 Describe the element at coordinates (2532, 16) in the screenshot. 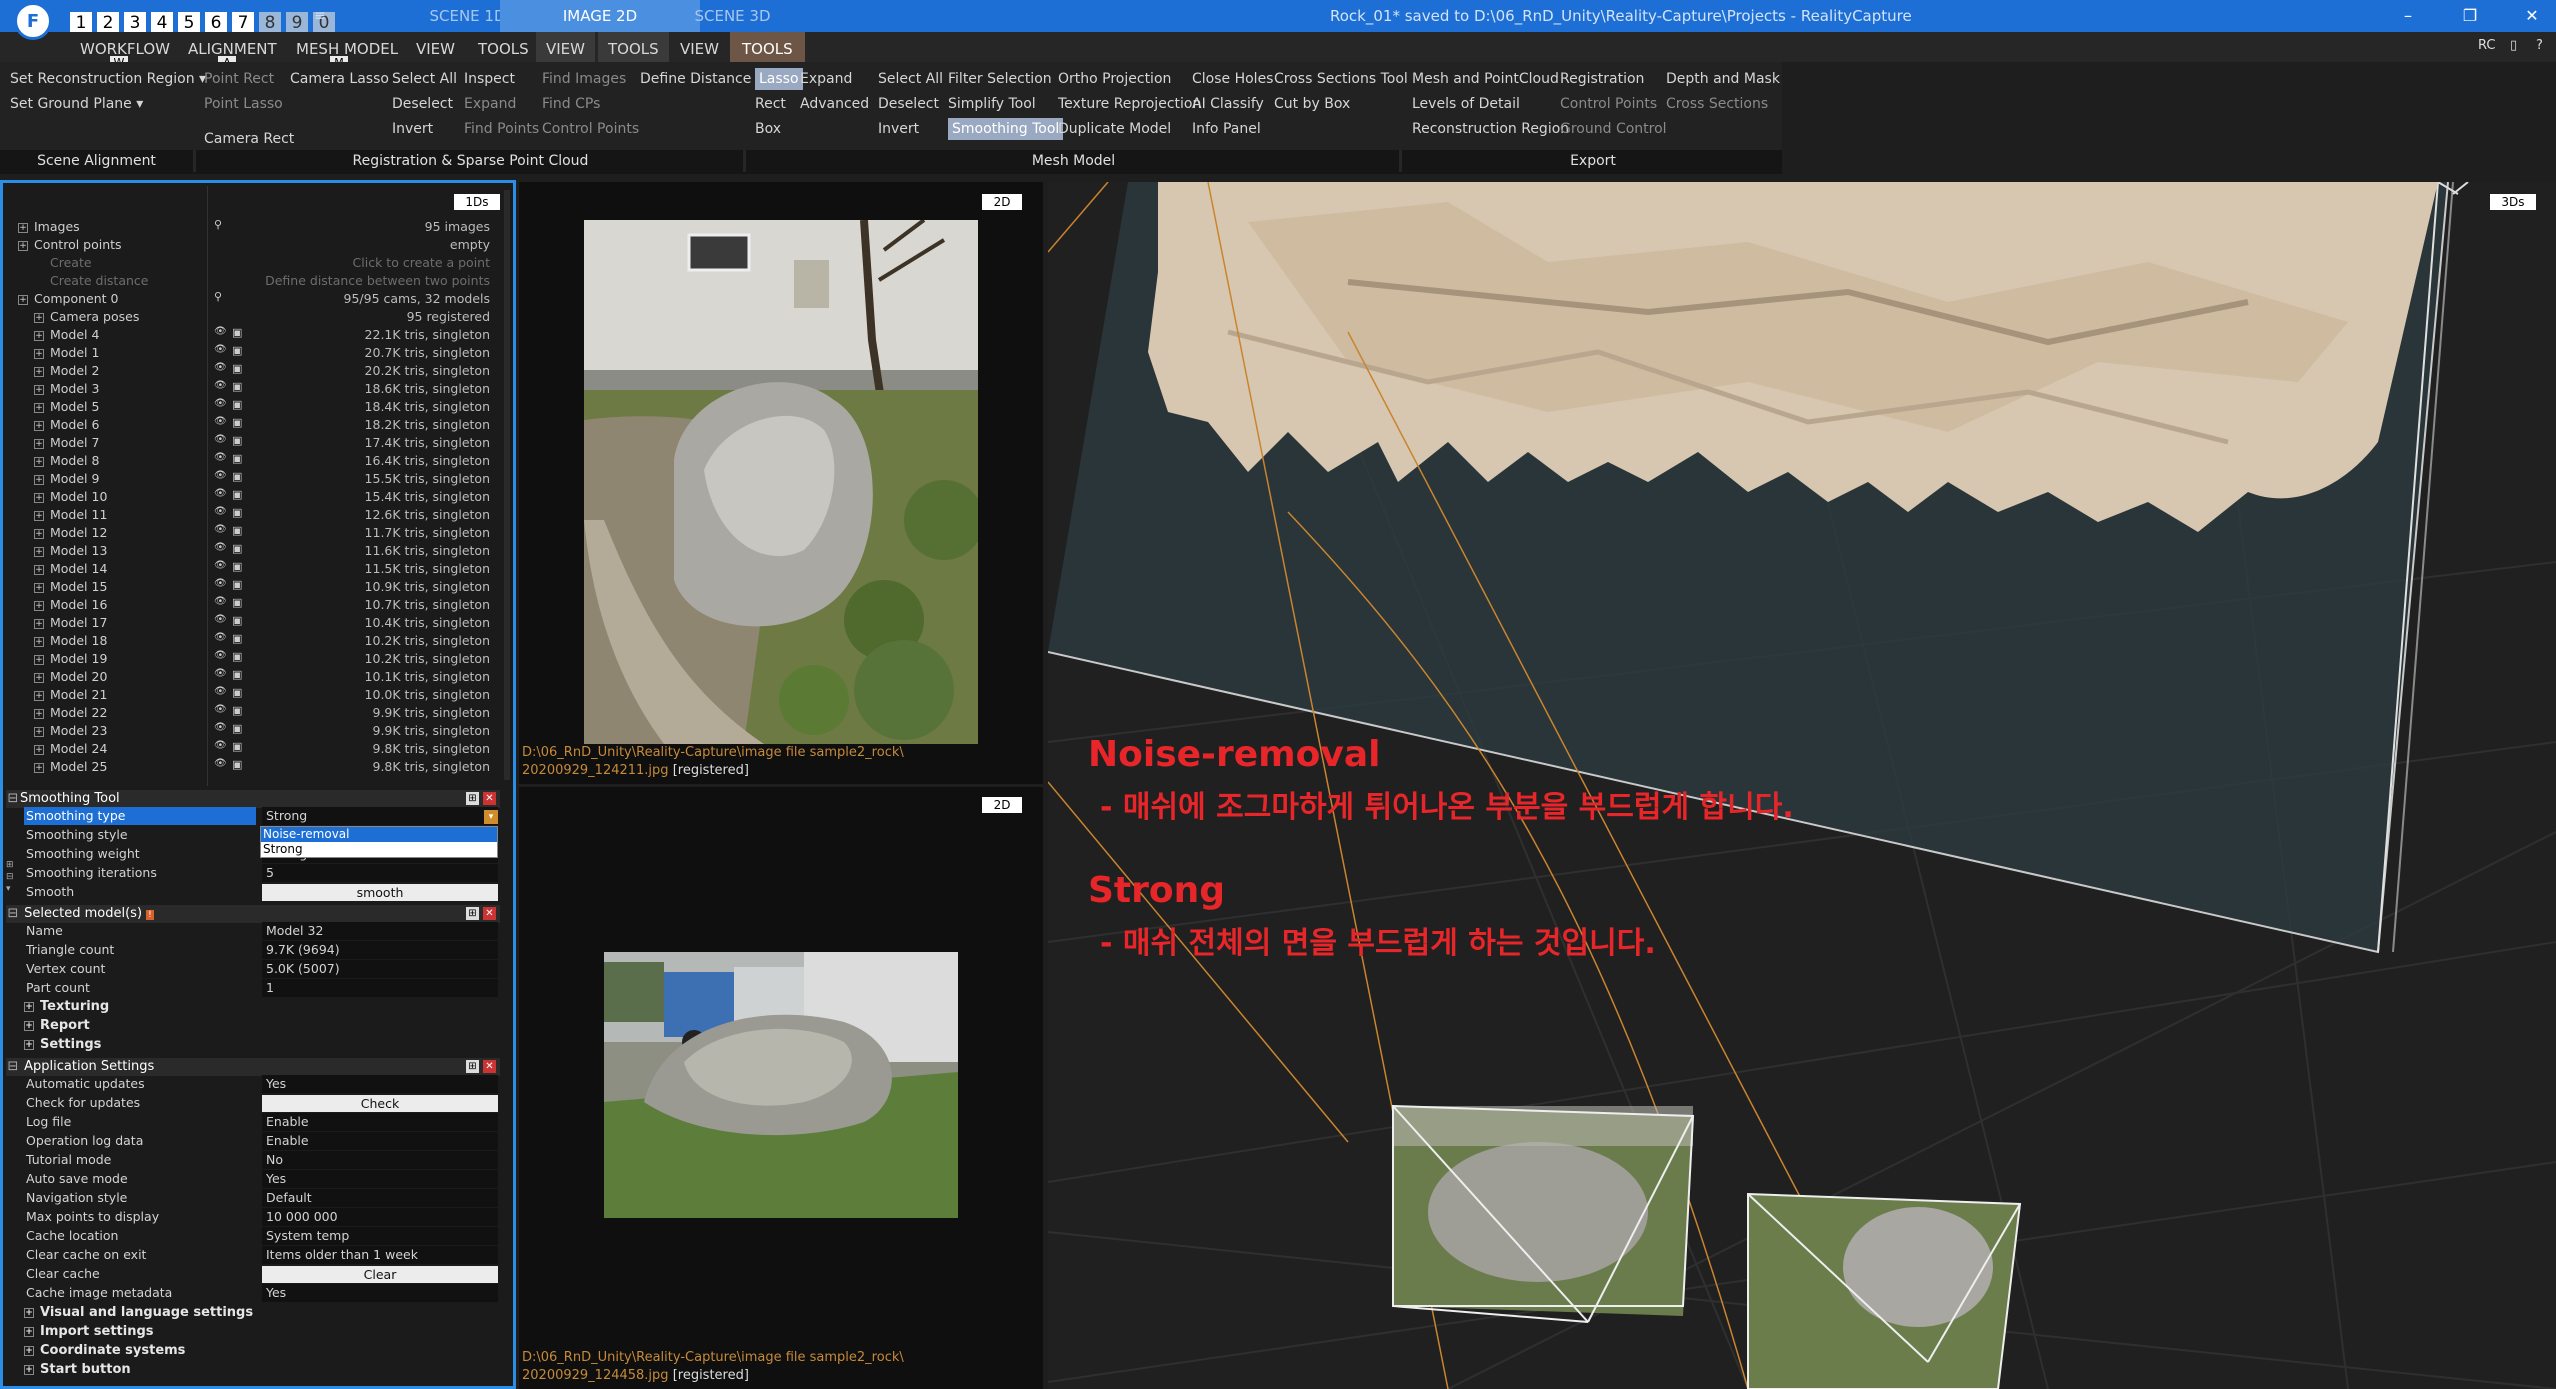

I see `close-icon: ✕` at that location.